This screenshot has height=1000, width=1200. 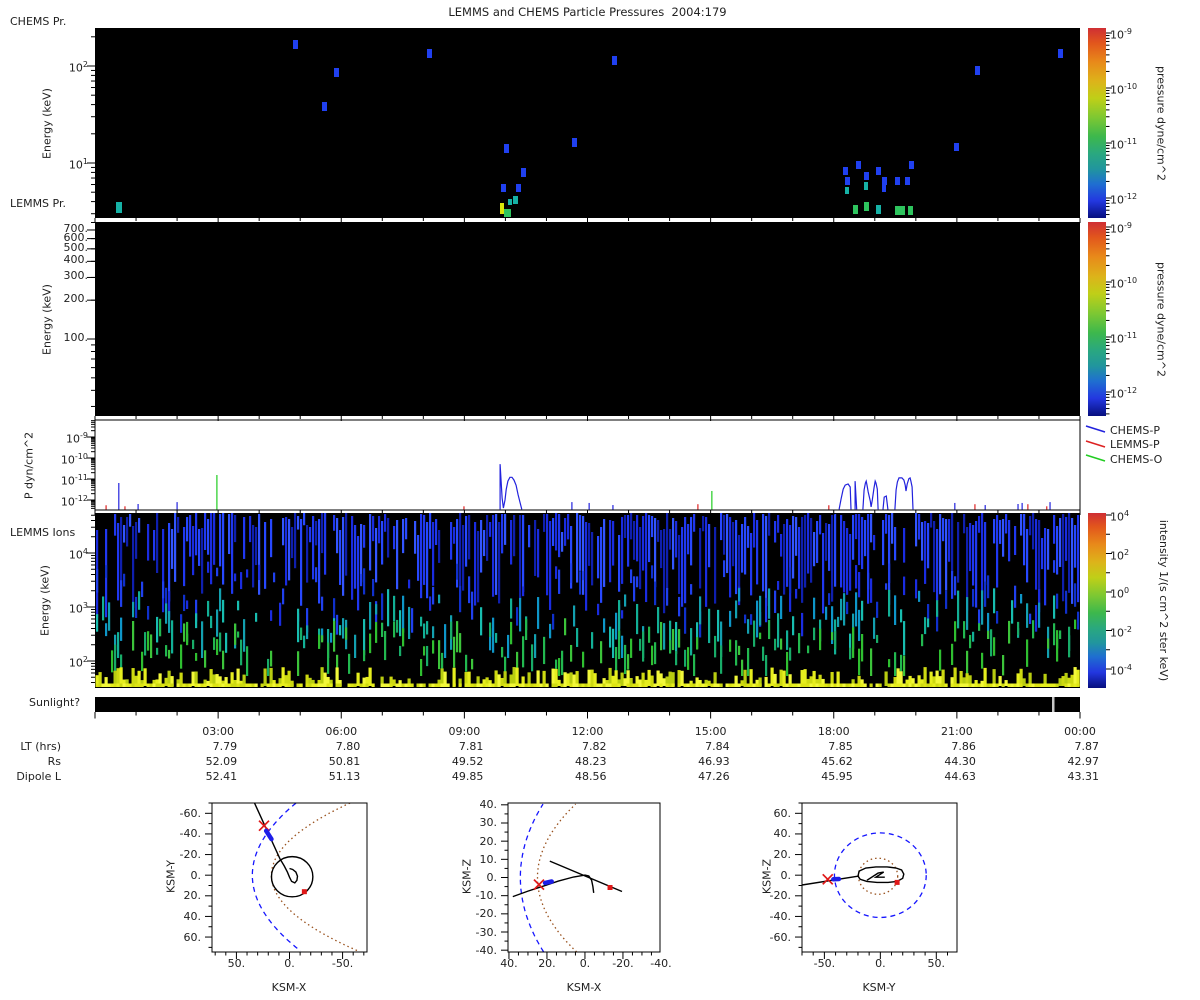 I want to click on y-tick-label: 10-9, so click(x=77, y=438).